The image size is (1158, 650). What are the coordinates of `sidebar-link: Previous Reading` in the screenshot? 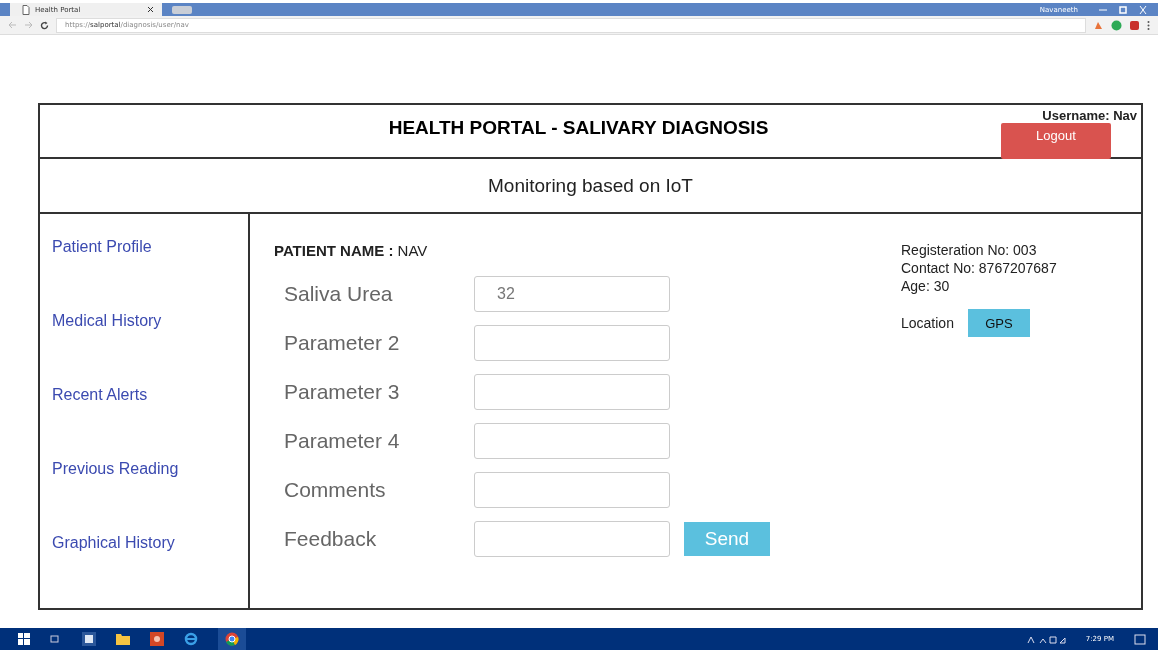 It's located at (150, 469).